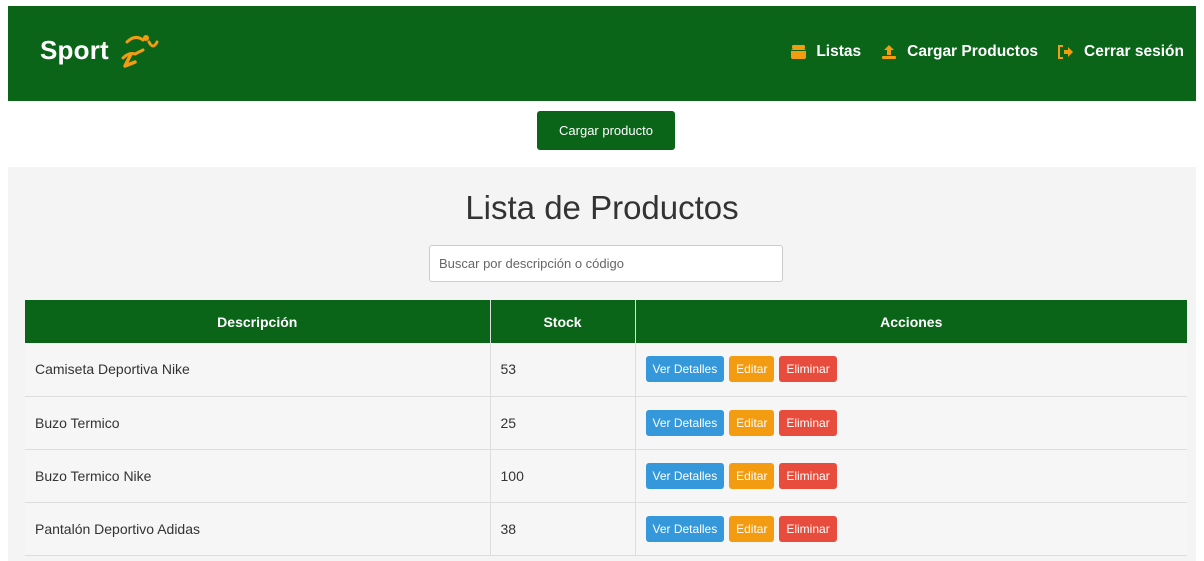  What do you see at coordinates (602, 207) in the screenshot?
I see `page-title: Lista de Productos` at bounding box center [602, 207].